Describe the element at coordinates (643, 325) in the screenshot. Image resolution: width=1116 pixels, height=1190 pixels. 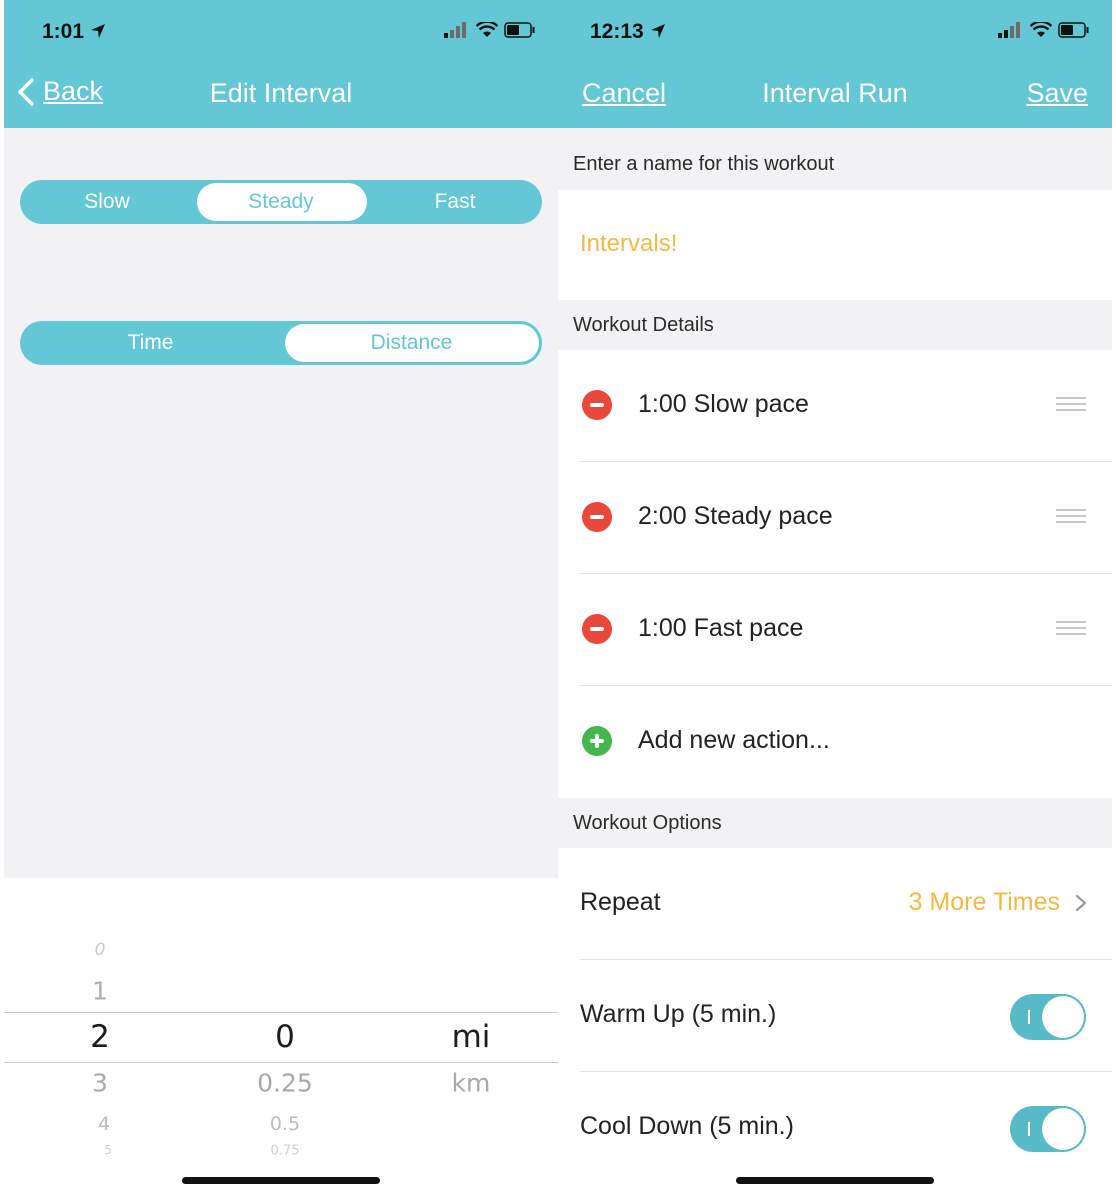
I see `workout-details-header: Workout Details` at that location.